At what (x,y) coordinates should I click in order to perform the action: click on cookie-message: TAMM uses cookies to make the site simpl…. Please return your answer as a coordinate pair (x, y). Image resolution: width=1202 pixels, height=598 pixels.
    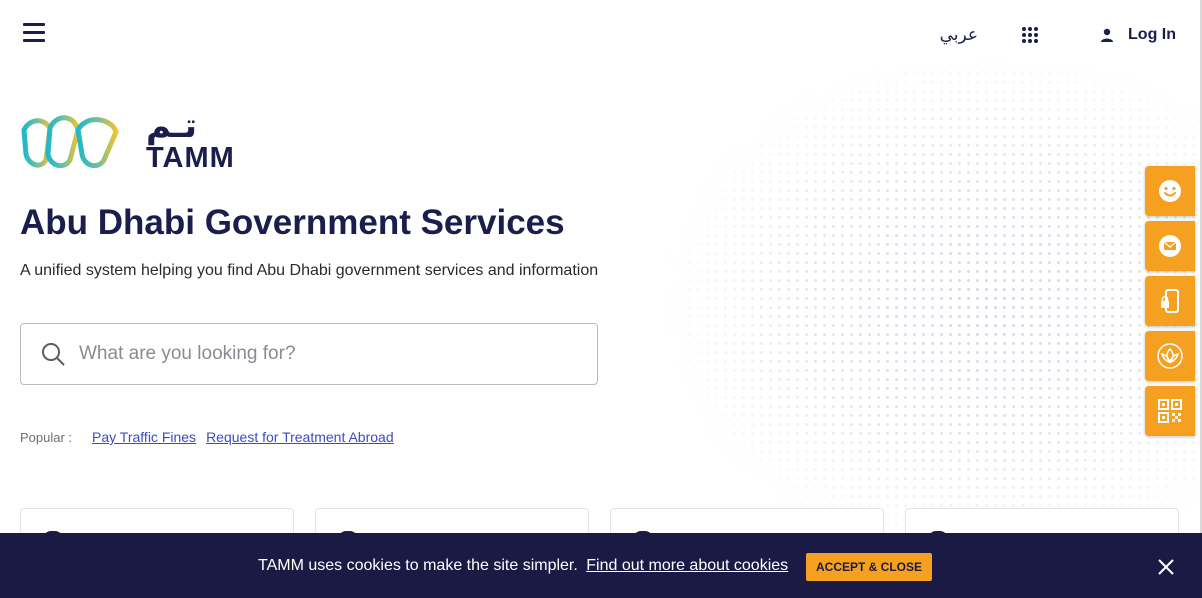
    Looking at the image, I should click on (523, 566).